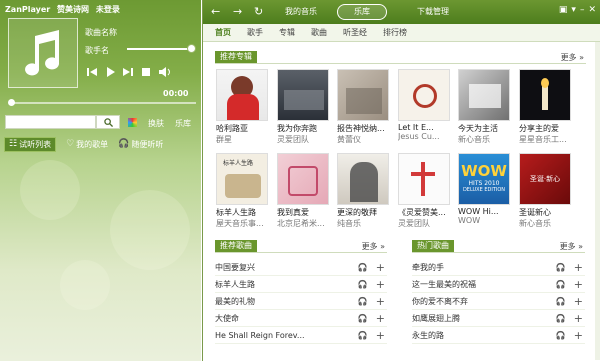  I want to click on next-icon, so click(128, 72).